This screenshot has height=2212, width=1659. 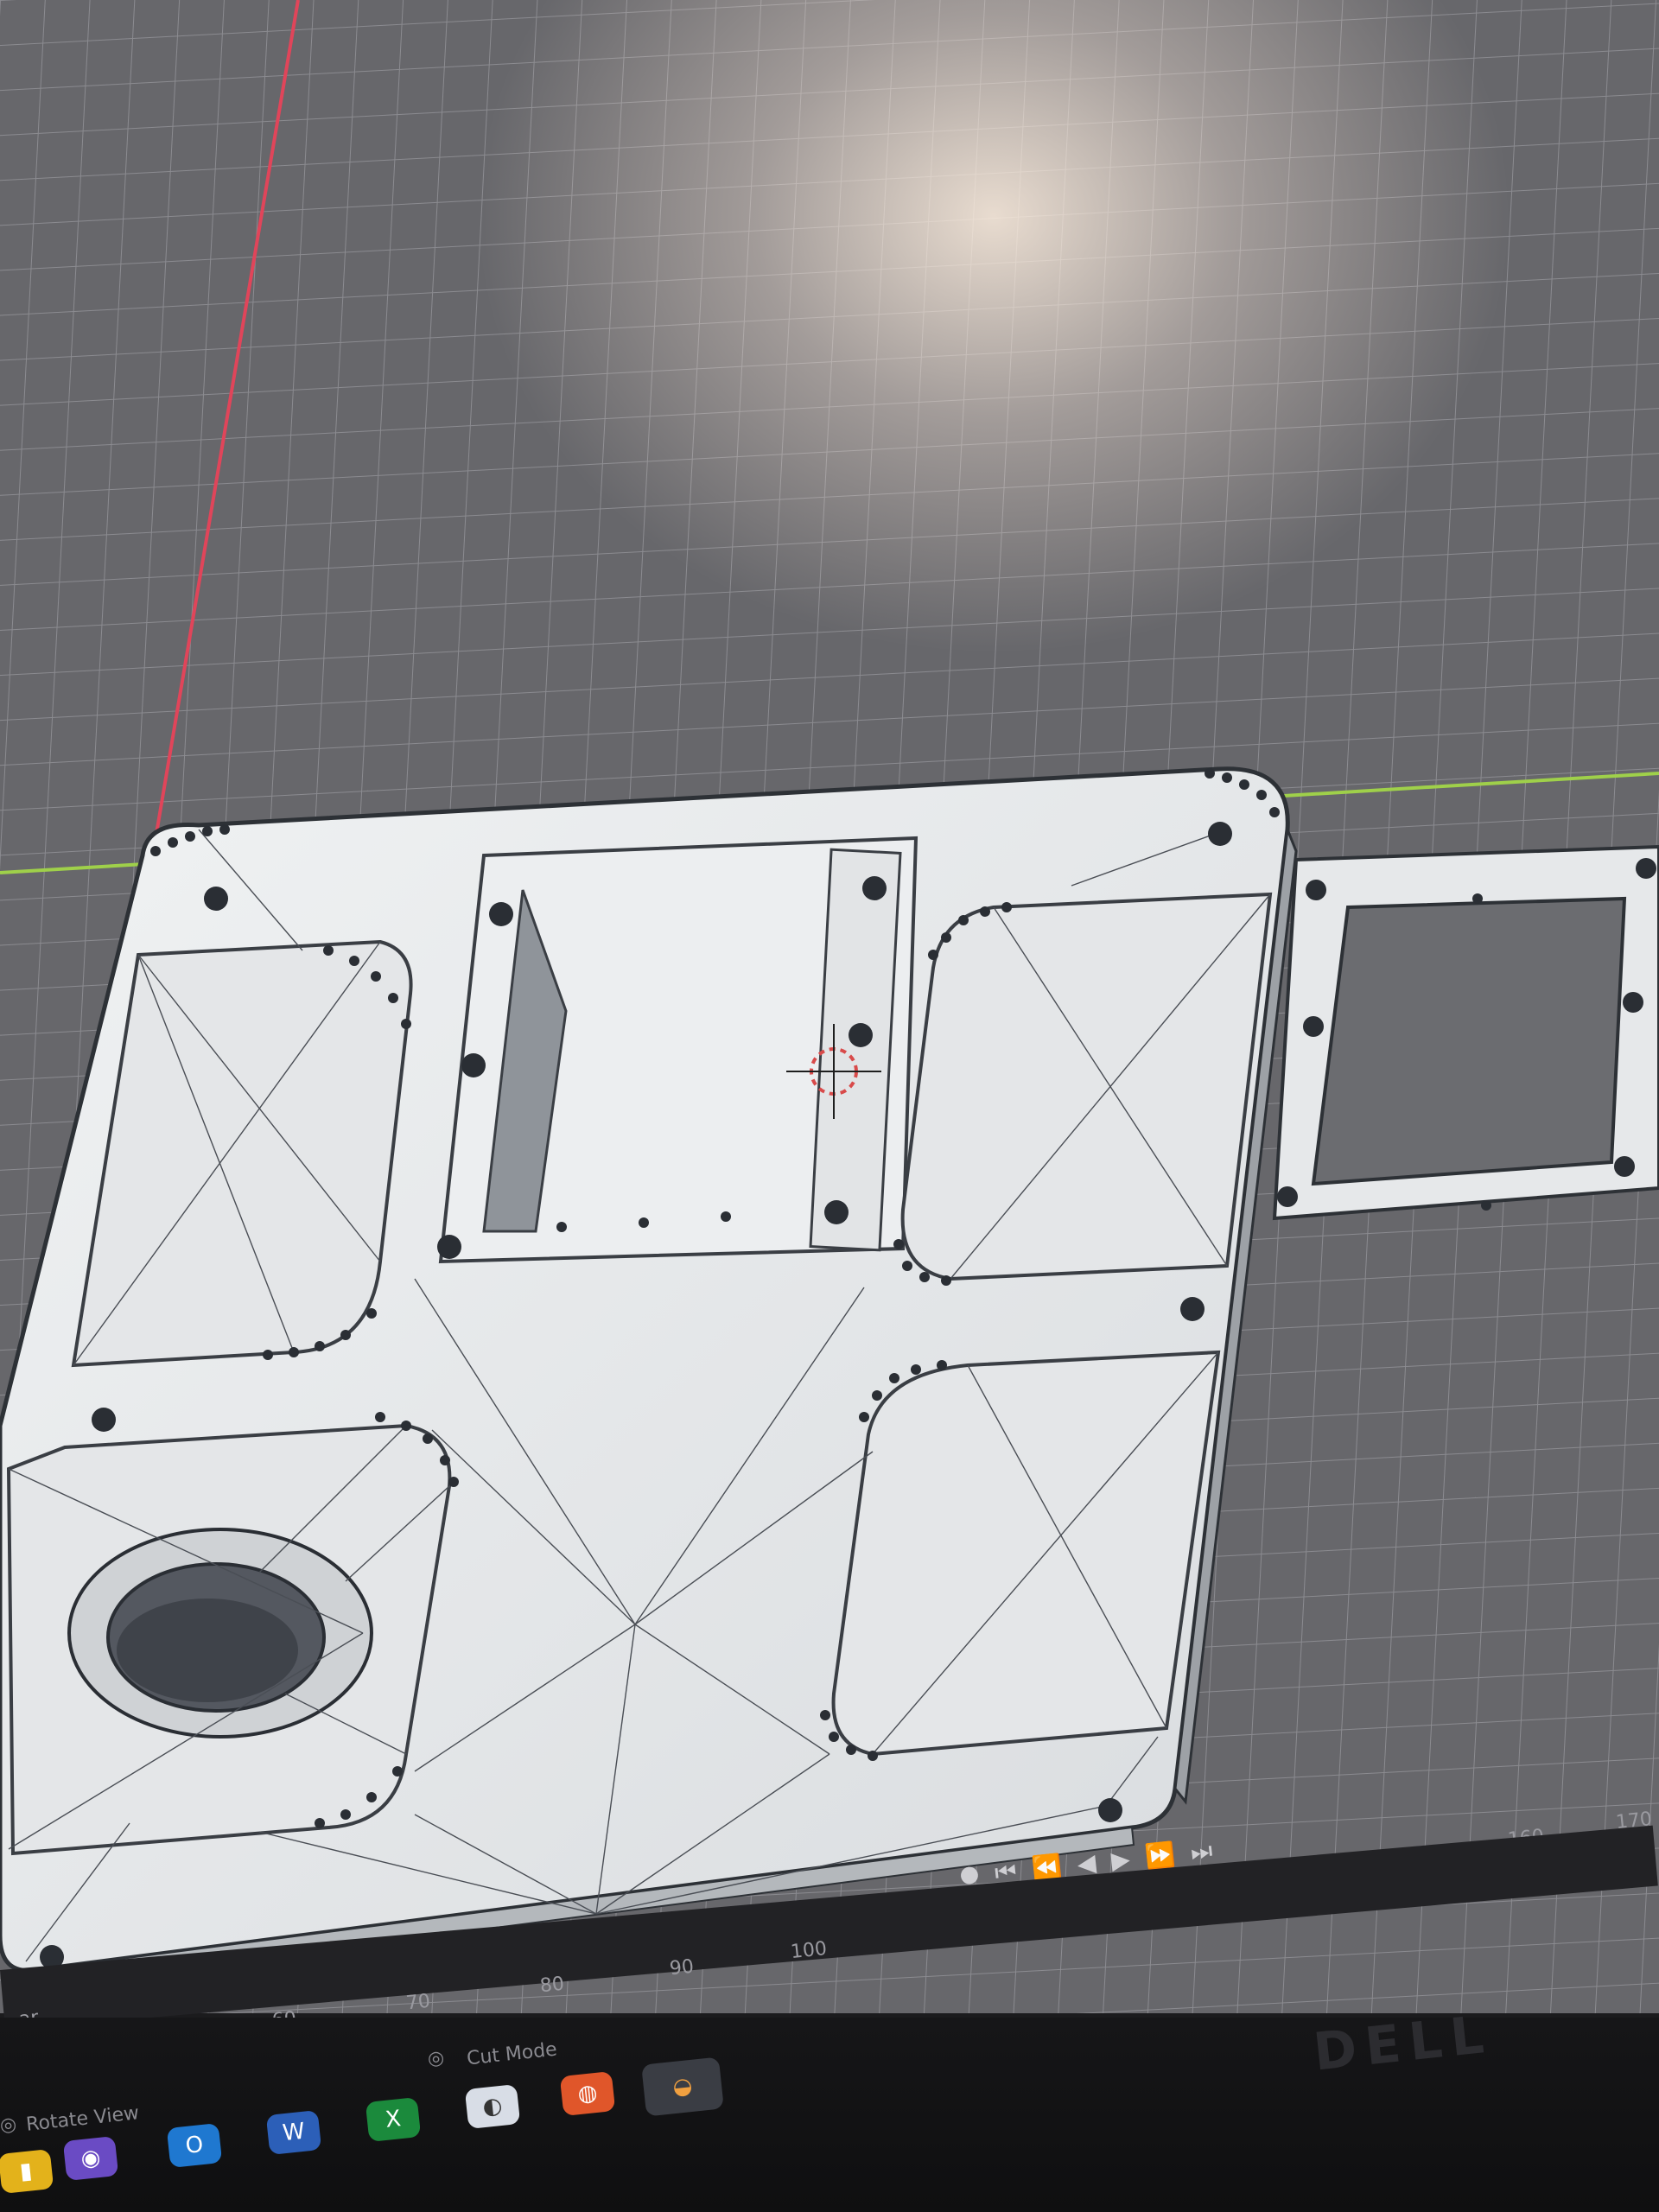 What do you see at coordinates (1086, 1086) in the screenshot?
I see `pocket-top-right` at bounding box center [1086, 1086].